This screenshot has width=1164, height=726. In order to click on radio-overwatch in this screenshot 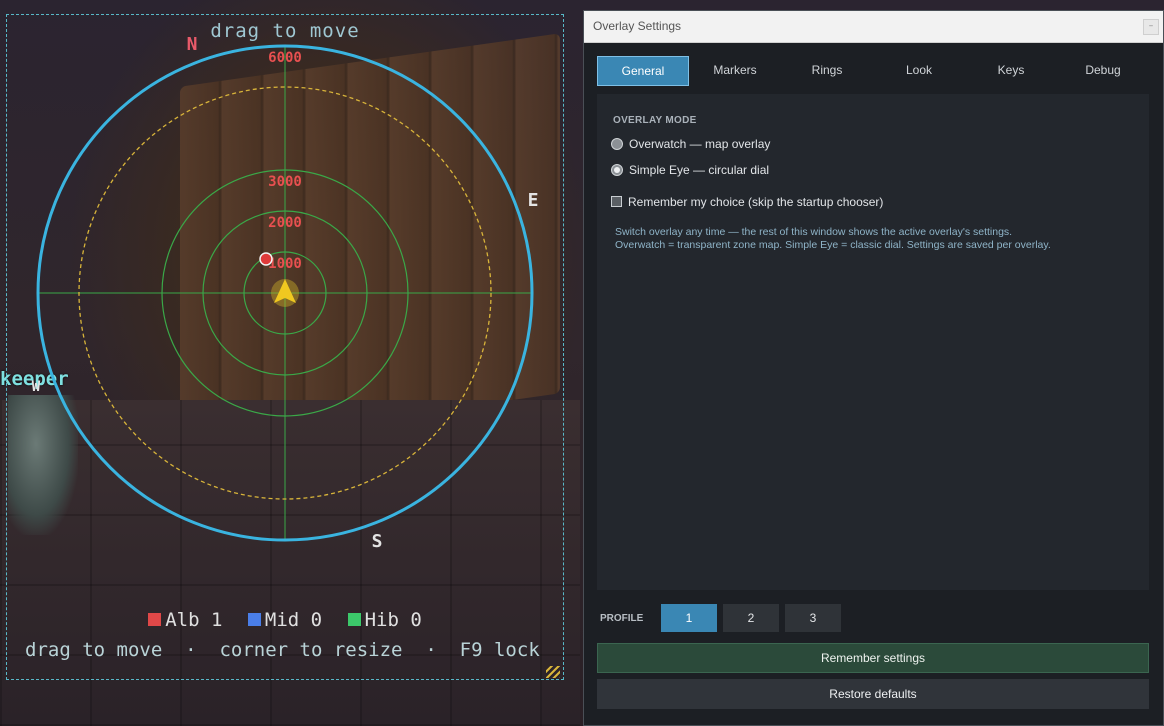, I will do `click(617, 143)`.